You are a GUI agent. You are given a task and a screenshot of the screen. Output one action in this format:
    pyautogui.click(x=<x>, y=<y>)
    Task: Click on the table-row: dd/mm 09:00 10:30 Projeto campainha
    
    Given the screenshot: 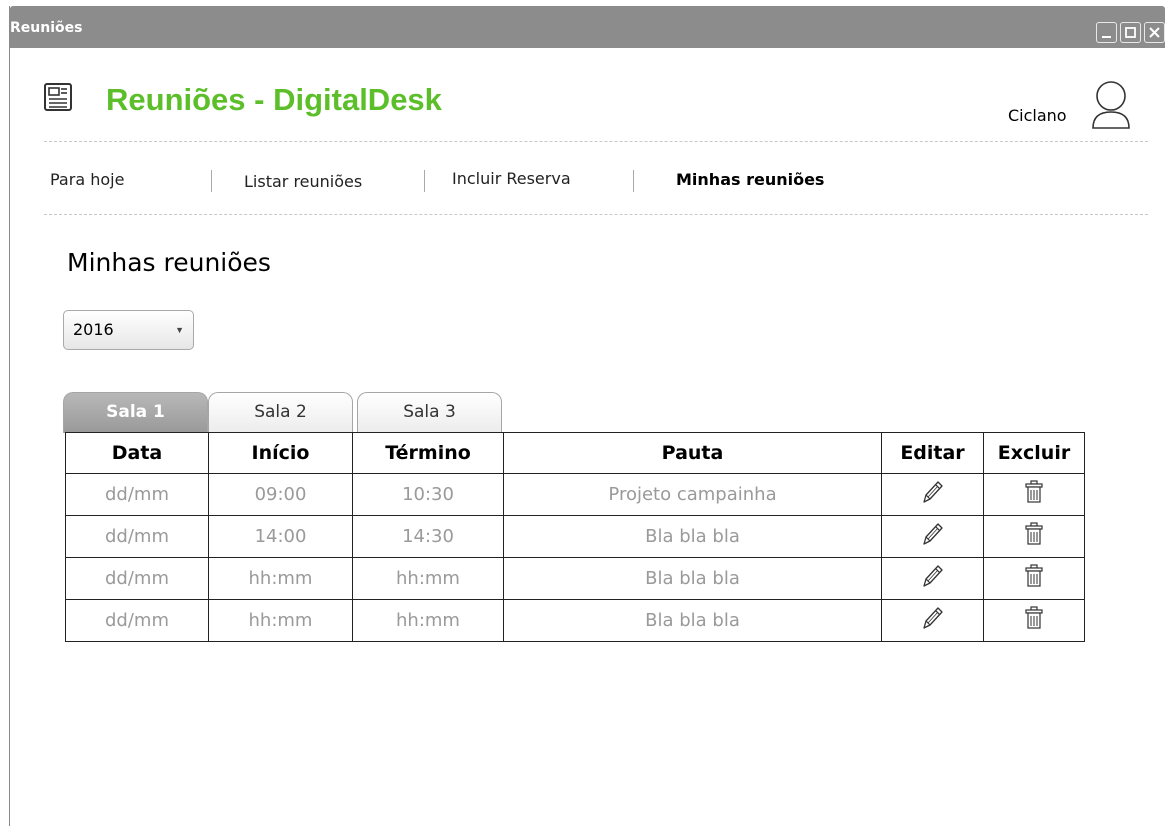 What is the action you would take?
    pyautogui.click(x=575, y=494)
    